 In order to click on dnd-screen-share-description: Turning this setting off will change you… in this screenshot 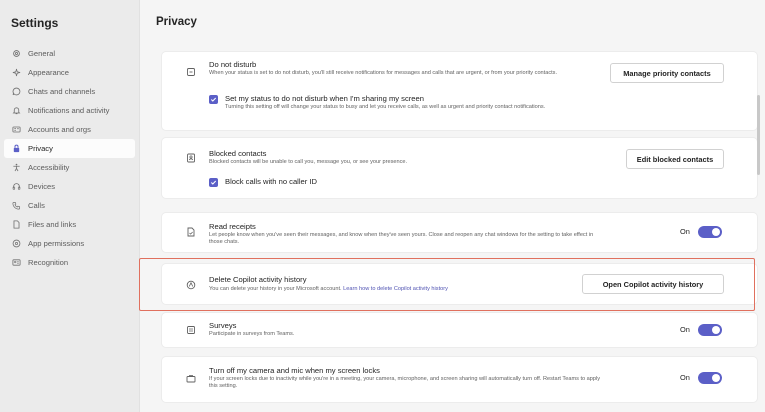, I will do `click(385, 107)`.